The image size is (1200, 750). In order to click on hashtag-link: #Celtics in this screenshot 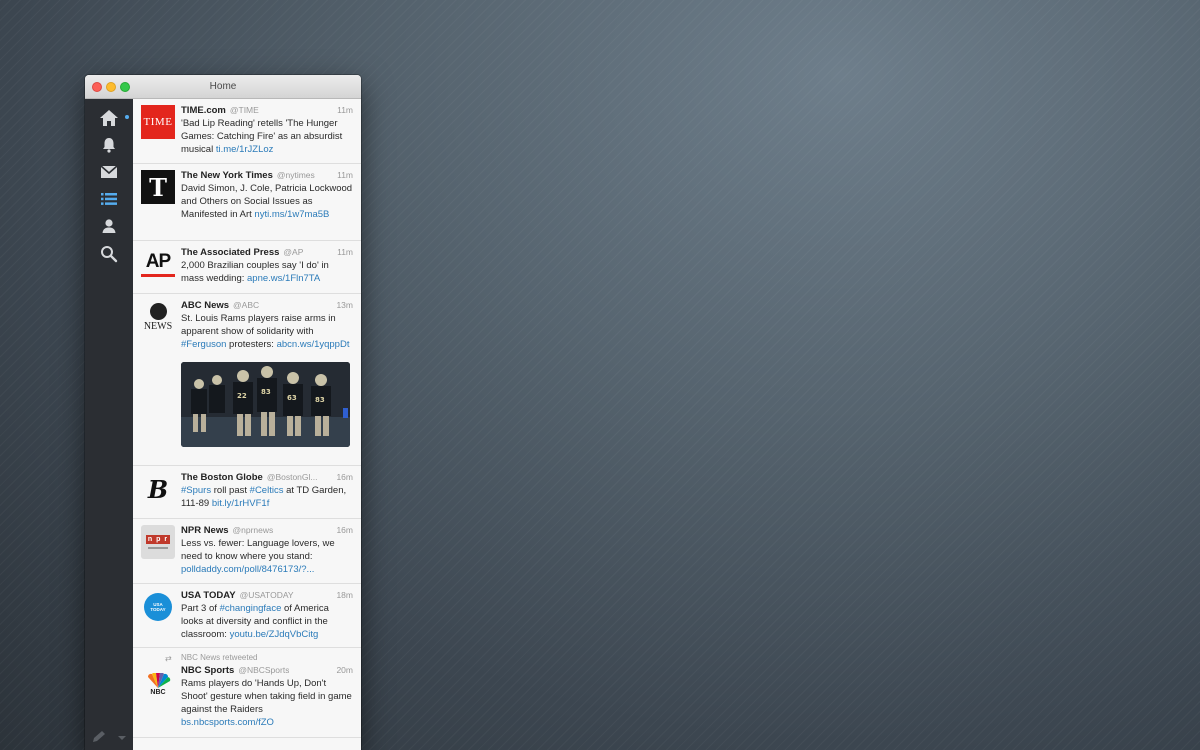, I will do `click(267, 490)`.